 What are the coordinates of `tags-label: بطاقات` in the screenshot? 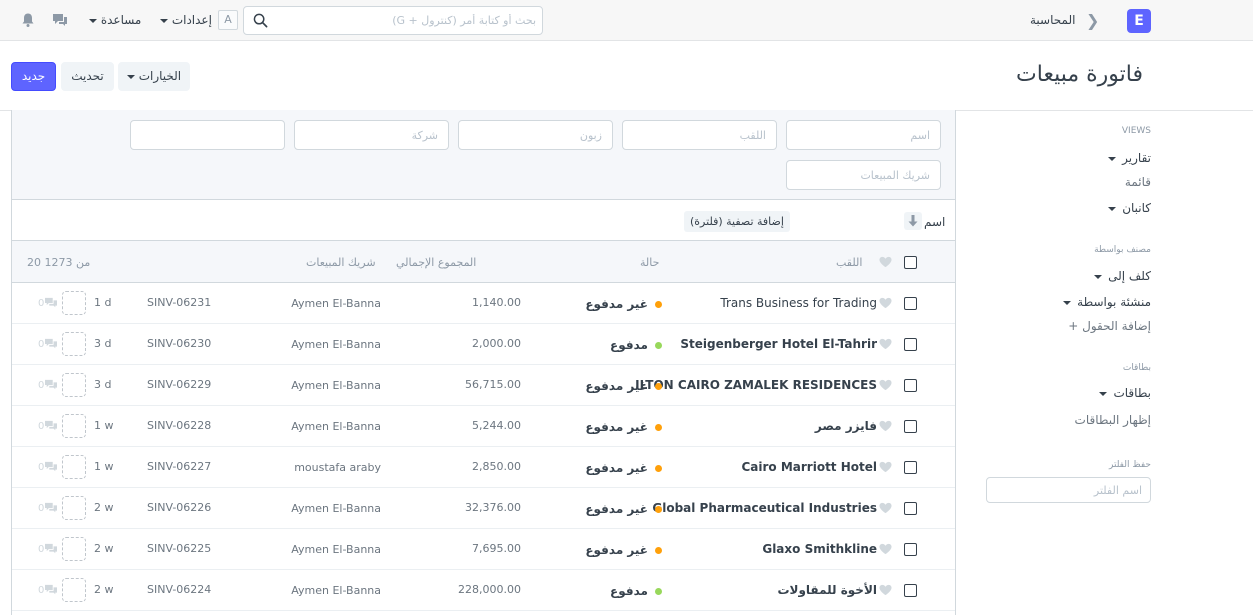 It's located at (1132, 393).